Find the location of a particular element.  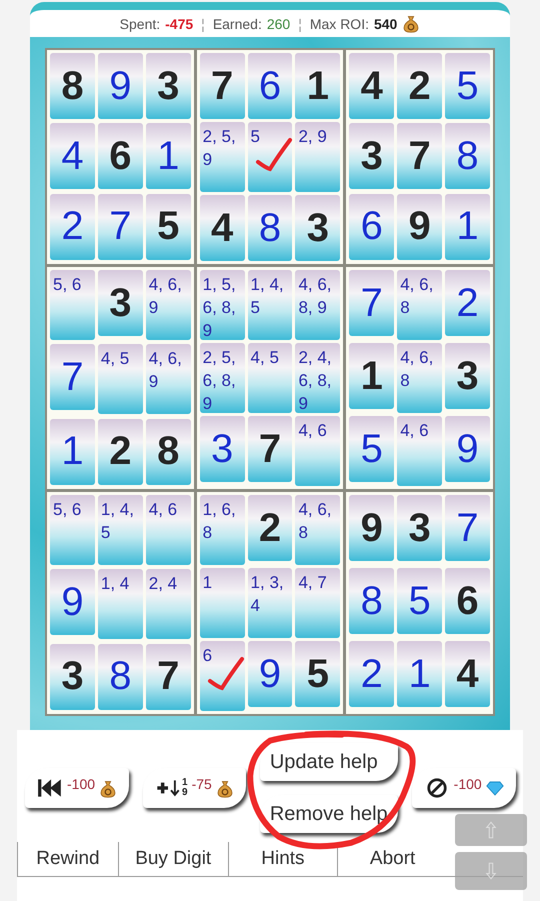

stat-value: -475 is located at coordinates (179, 24).